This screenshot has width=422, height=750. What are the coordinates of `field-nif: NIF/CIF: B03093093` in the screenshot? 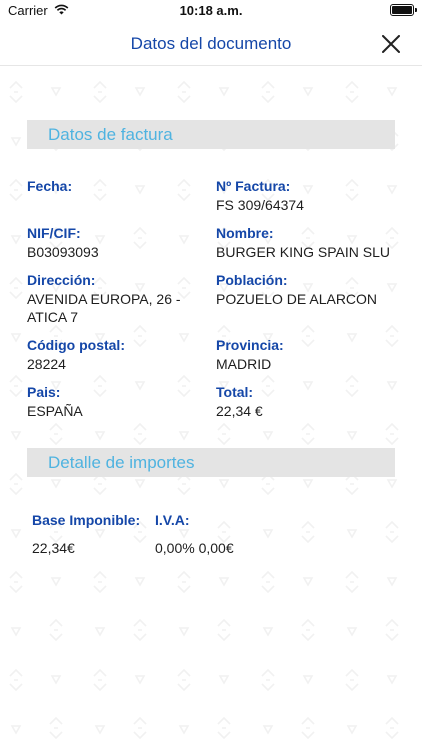 It's located at (122, 243).